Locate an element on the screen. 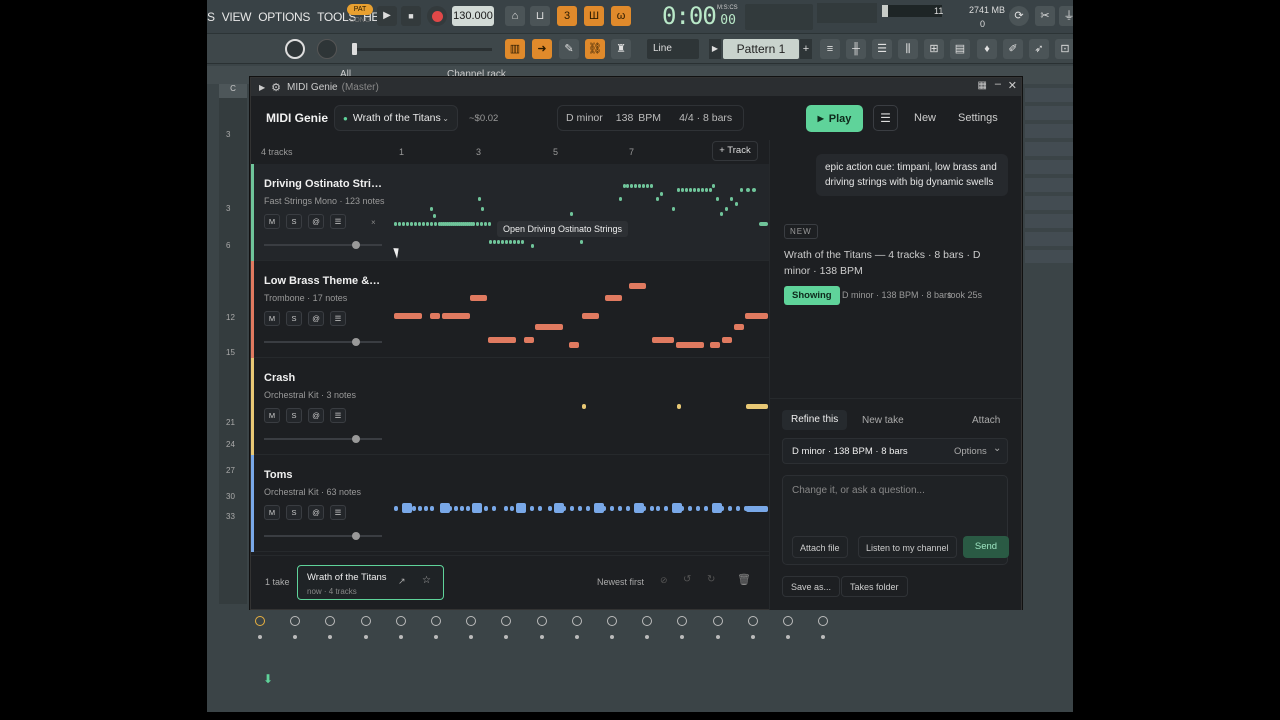  menu-view: VIEW is located at coordinates (237, 17).